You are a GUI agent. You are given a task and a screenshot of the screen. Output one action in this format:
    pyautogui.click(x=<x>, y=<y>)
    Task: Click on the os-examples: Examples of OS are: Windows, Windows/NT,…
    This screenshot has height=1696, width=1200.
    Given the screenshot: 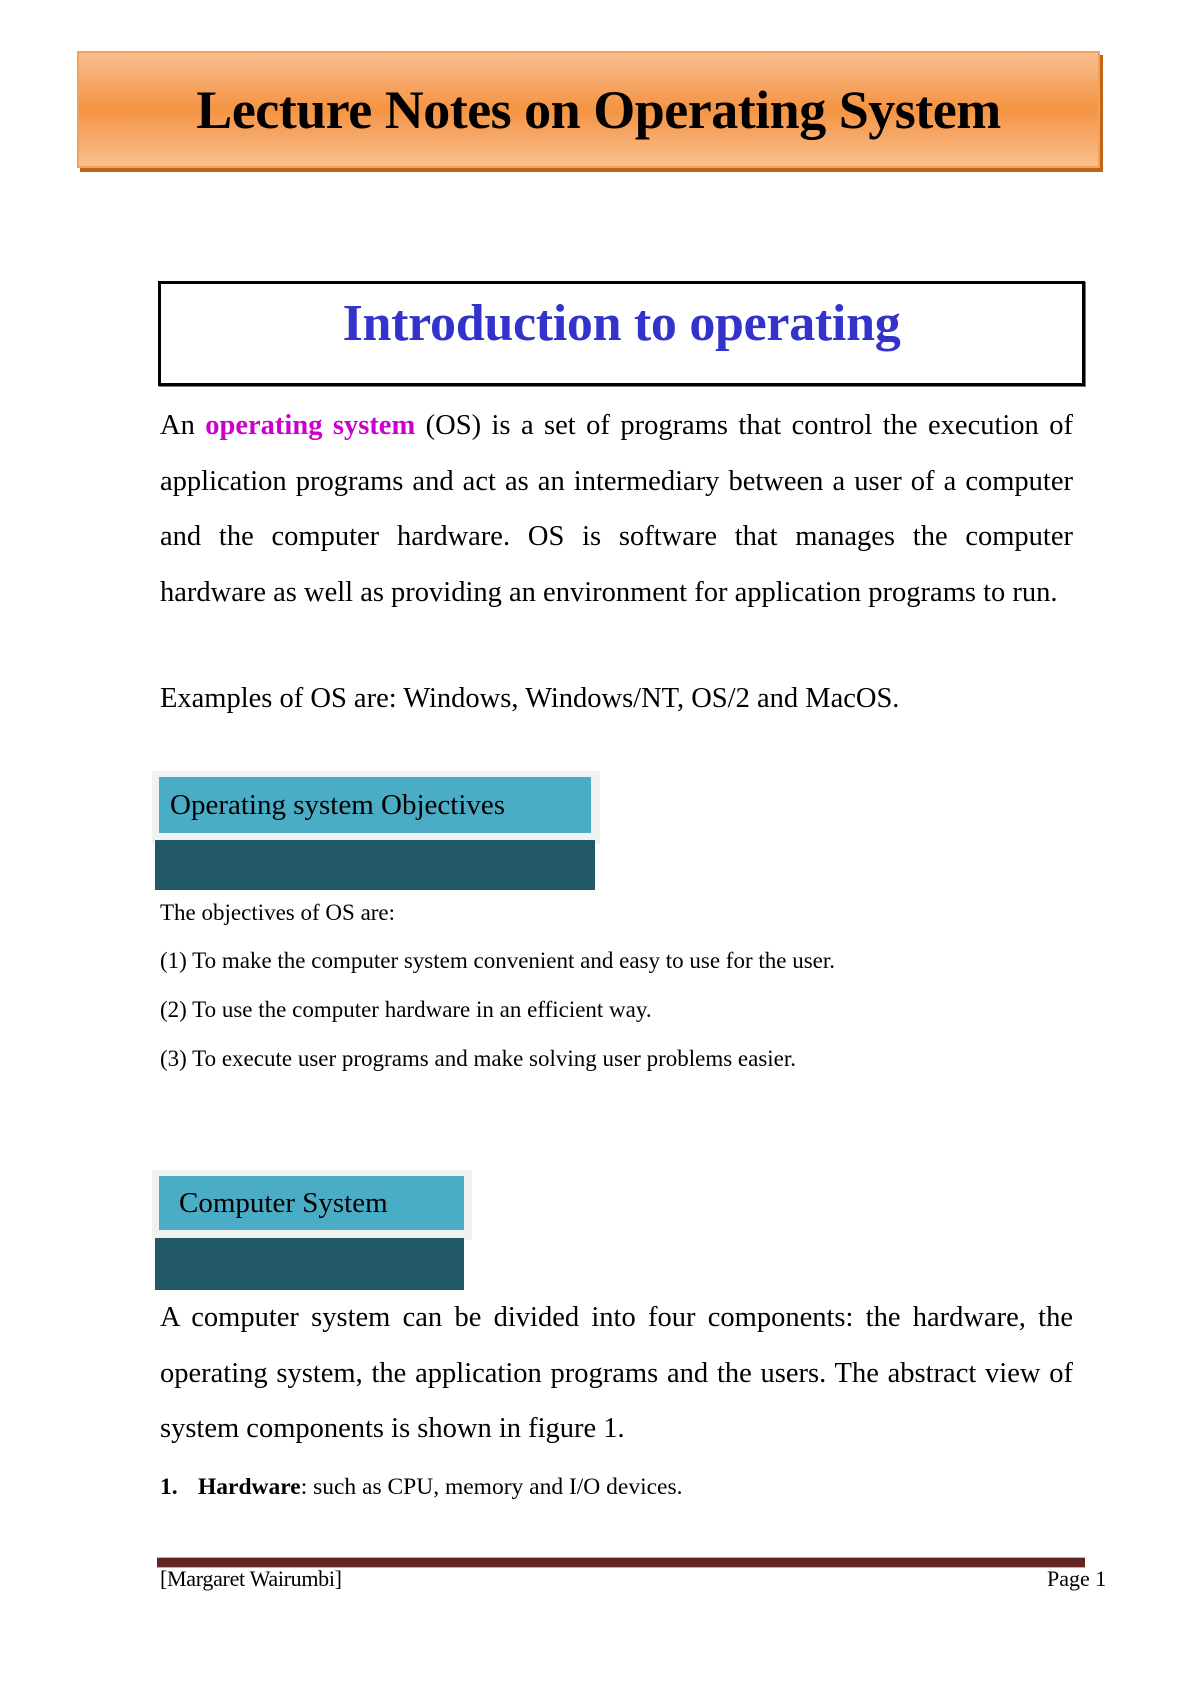 What is the action you would take?
    pyautogui.click(x=530, y=698)
    